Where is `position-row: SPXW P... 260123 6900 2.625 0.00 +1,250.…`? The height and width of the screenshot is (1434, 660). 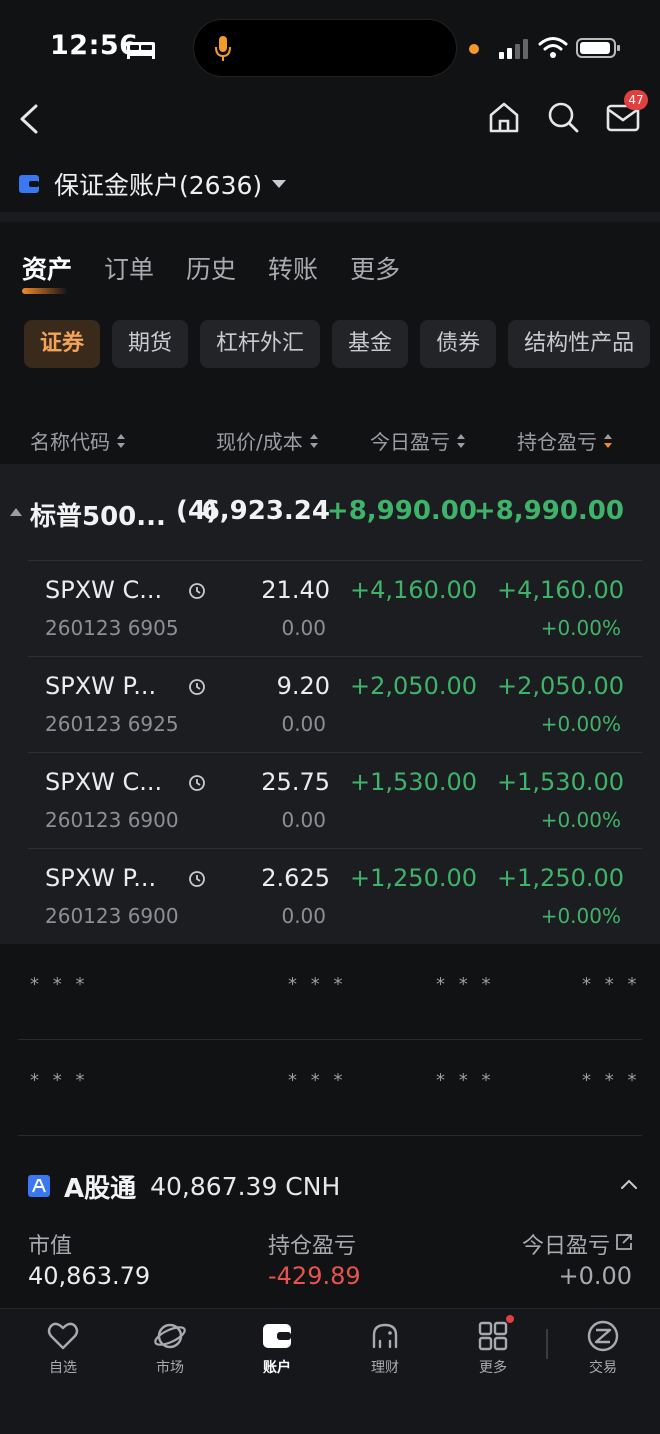
position-row: SPXW P... 260123 6900 2.625 0.00 +1,250.… is located at coordinates (330, 896).